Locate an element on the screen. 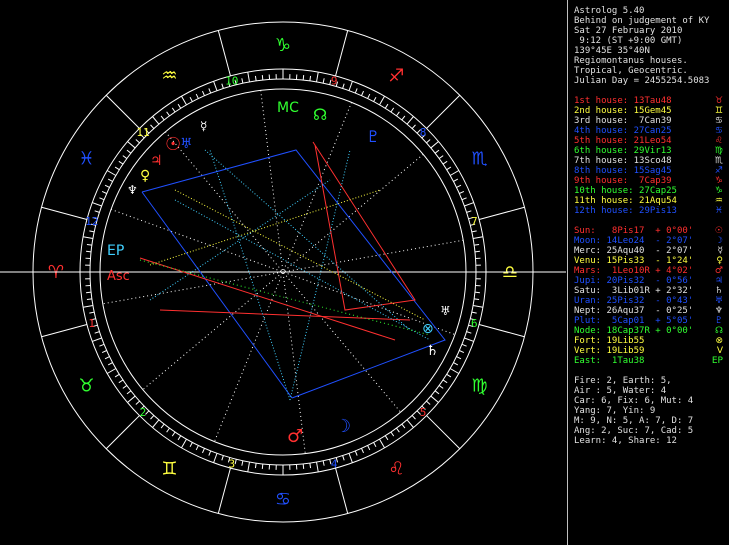 This screenshot has width=729, height=545. house-row: 8th house: 15Sag45 is located at coordinates (623, 171).